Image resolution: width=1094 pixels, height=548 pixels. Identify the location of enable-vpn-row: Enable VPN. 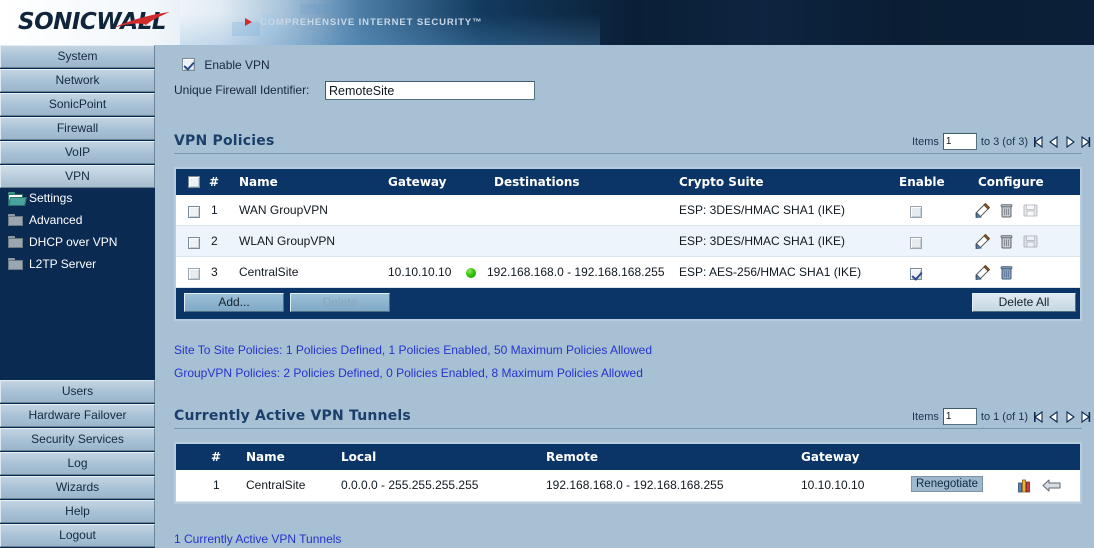
(226, 64).